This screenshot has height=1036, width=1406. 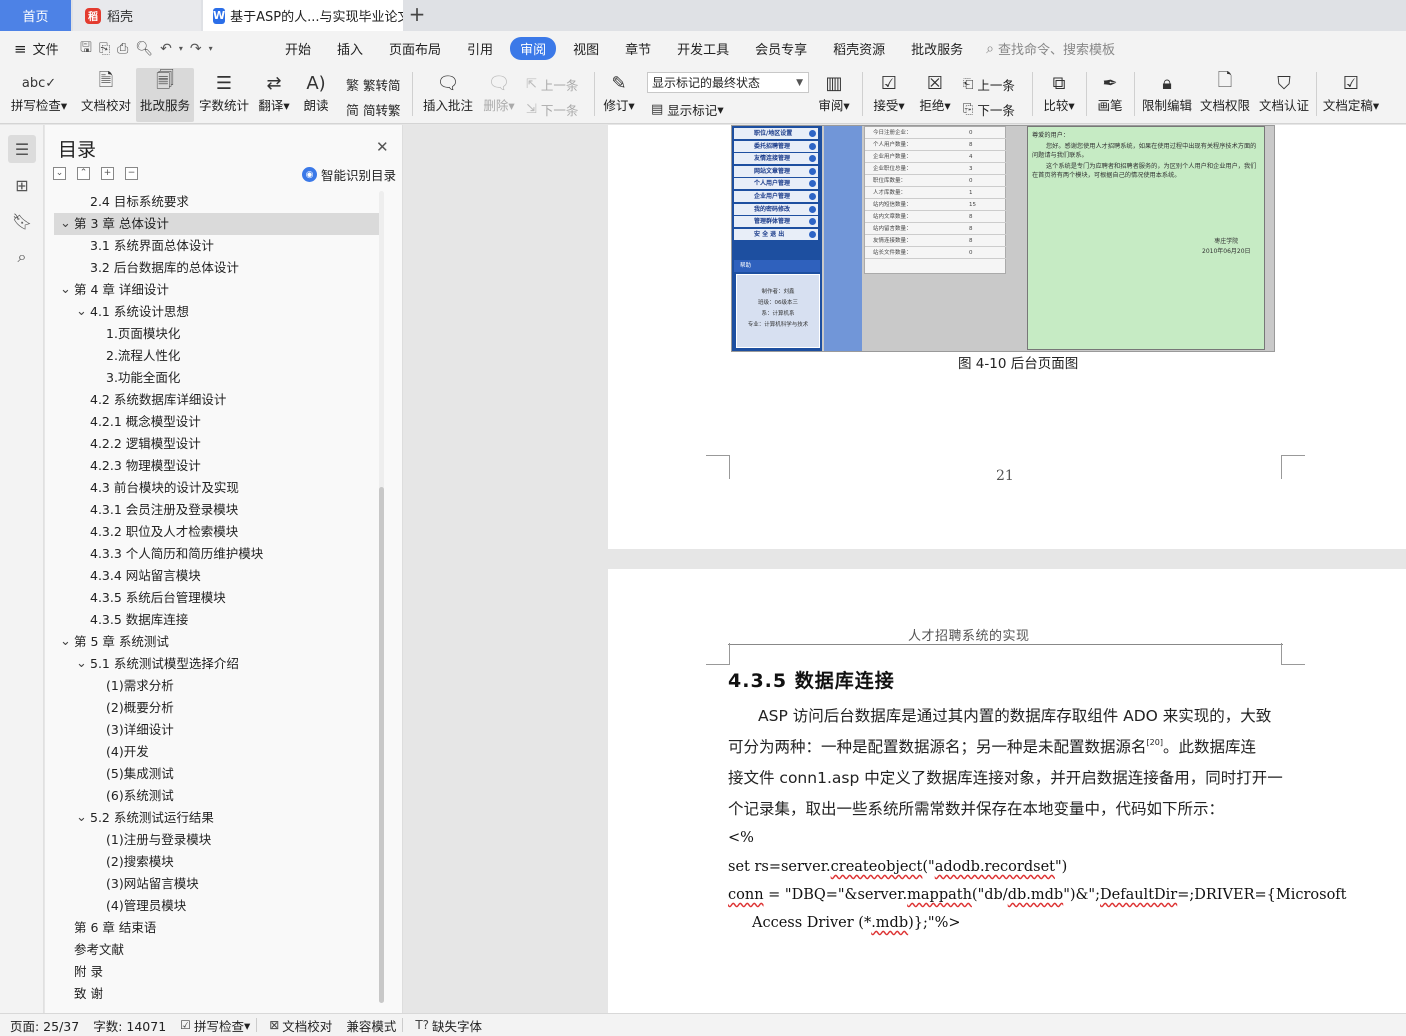 I want to click on toc-item: 4.2.2 逻辑模型设计, so click(x=216, y=444).